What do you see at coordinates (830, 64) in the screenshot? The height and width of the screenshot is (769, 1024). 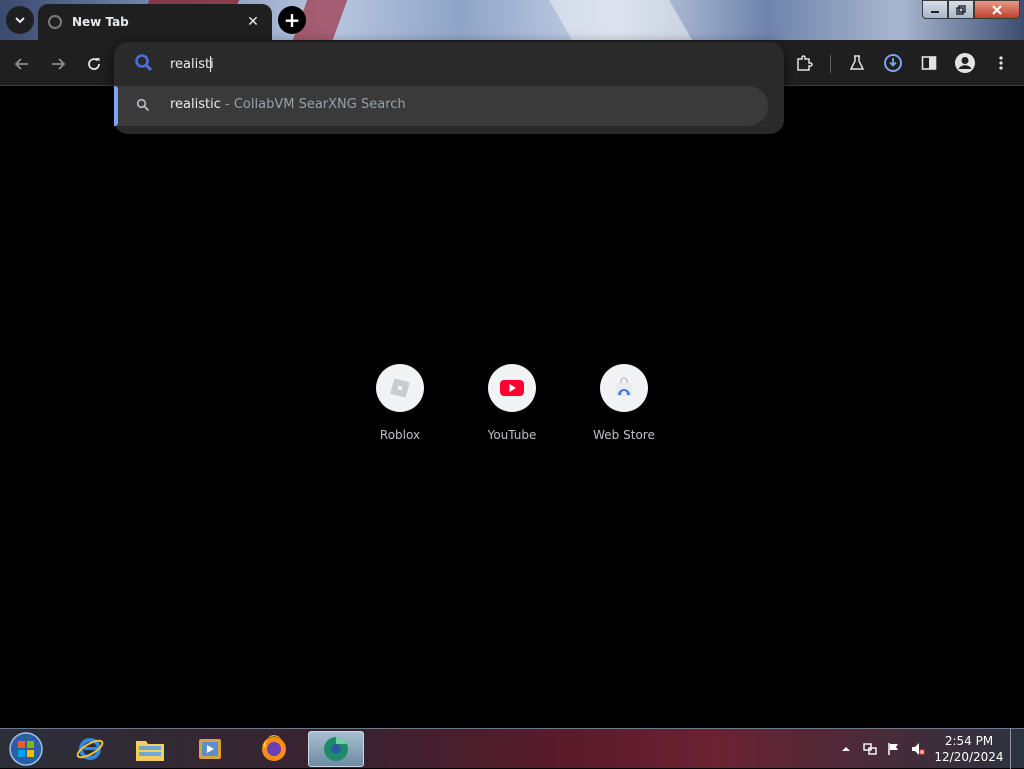 I see `toolbar-divider` at bounding box center [830, 64].